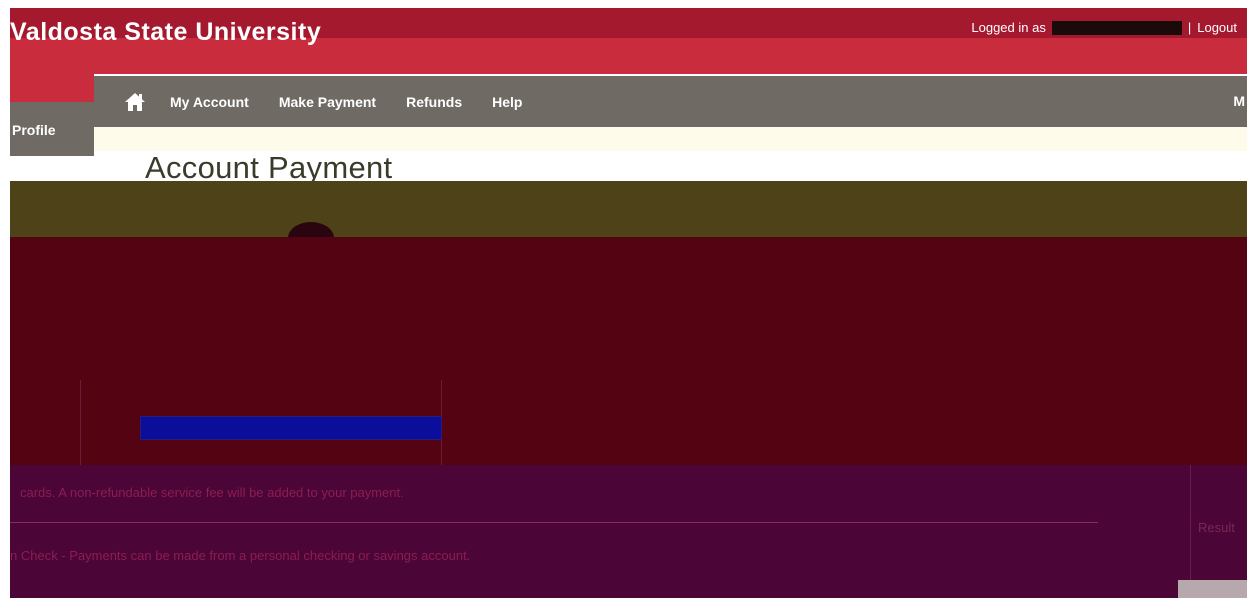 The image size is (1247, 598). What do you see at coordinates (1217, 27) in the screenshot?
I see `logout-link: Logout` at bounding box center [1217, 27].